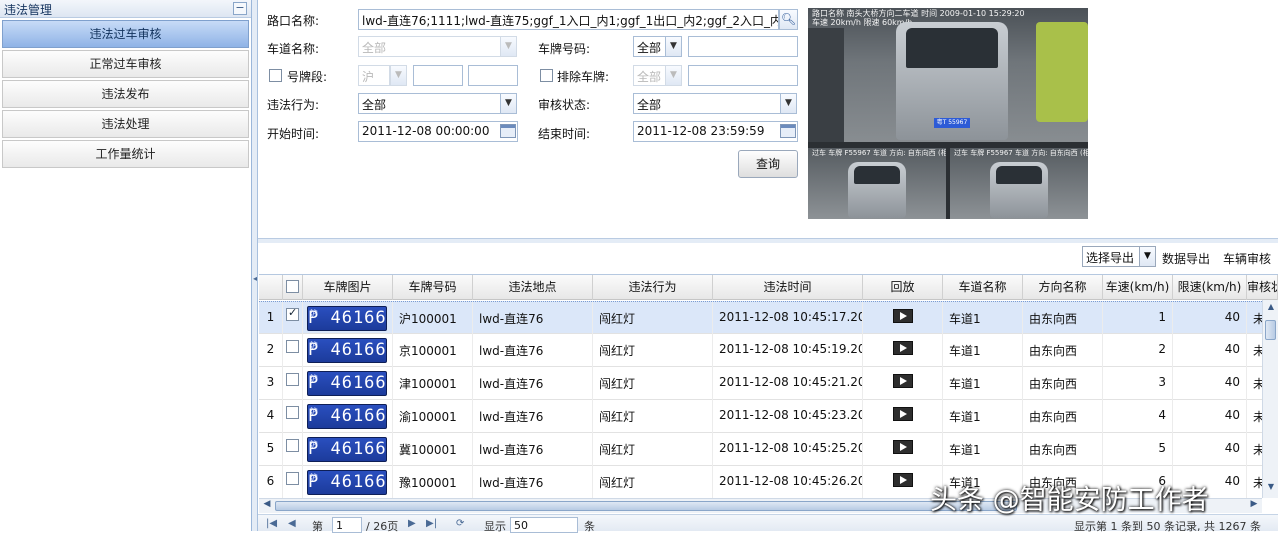 The height and width of the screenshot is (534, 1278). What do you see at coordinates (1147, 256) in the screenshot?
I see `export-dropdown-icon: ▼` at bounding box center [1147, 256].